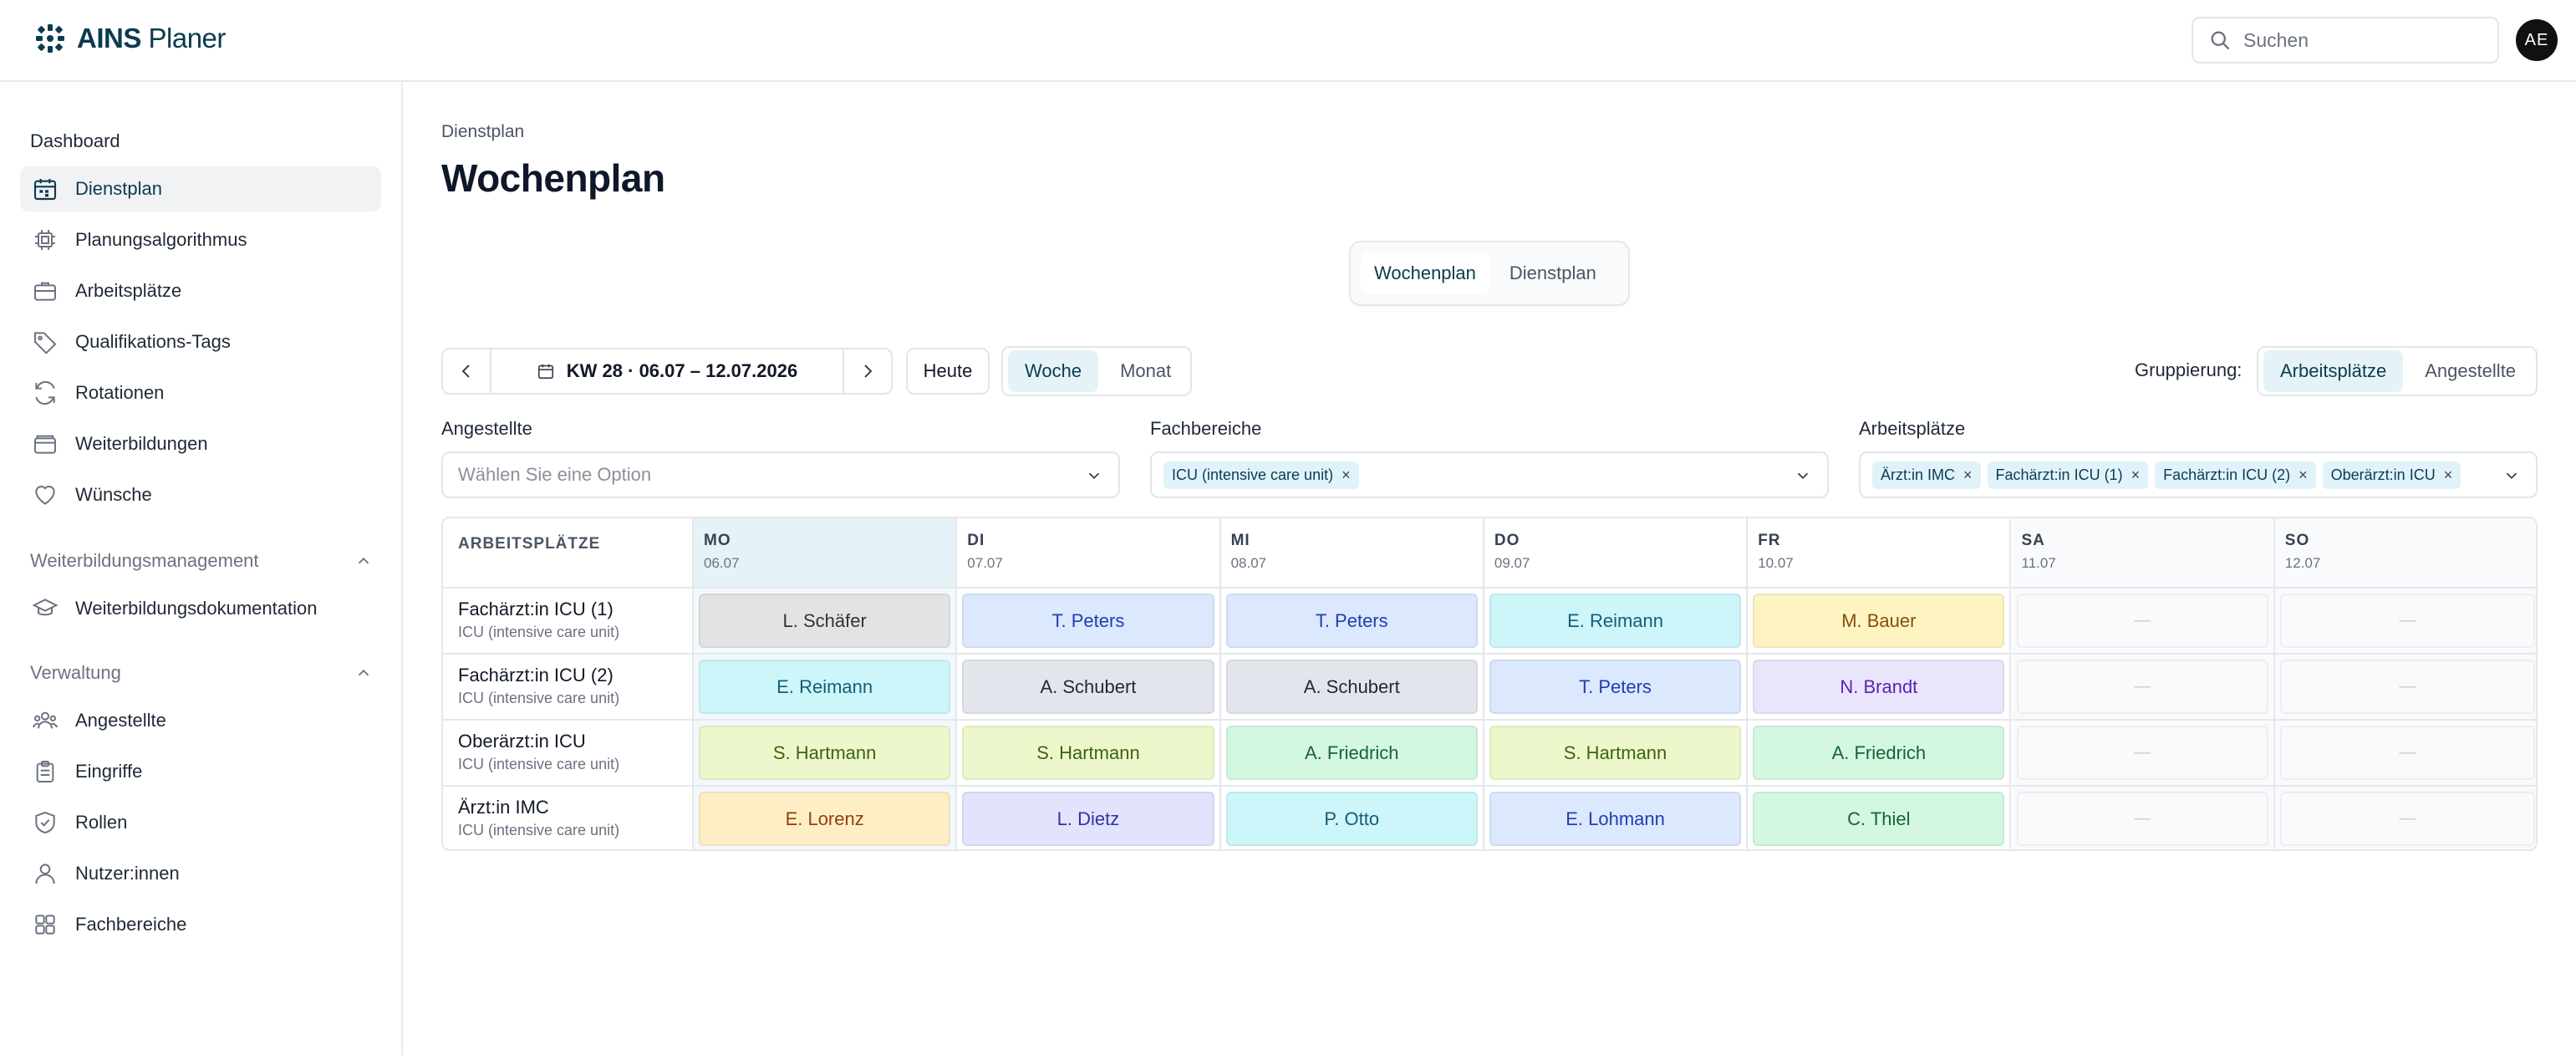  Describe the element at coordinates (200, 822) in the screenshot. I see `sidebar-item-rollen: Rollen` at that location.